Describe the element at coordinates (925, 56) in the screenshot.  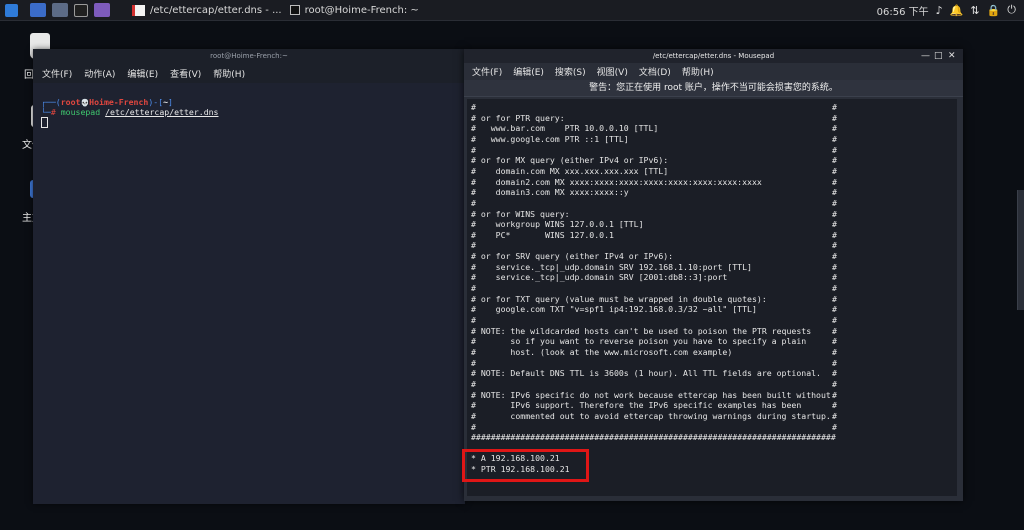
I see `minimize-icon: —` at that location.